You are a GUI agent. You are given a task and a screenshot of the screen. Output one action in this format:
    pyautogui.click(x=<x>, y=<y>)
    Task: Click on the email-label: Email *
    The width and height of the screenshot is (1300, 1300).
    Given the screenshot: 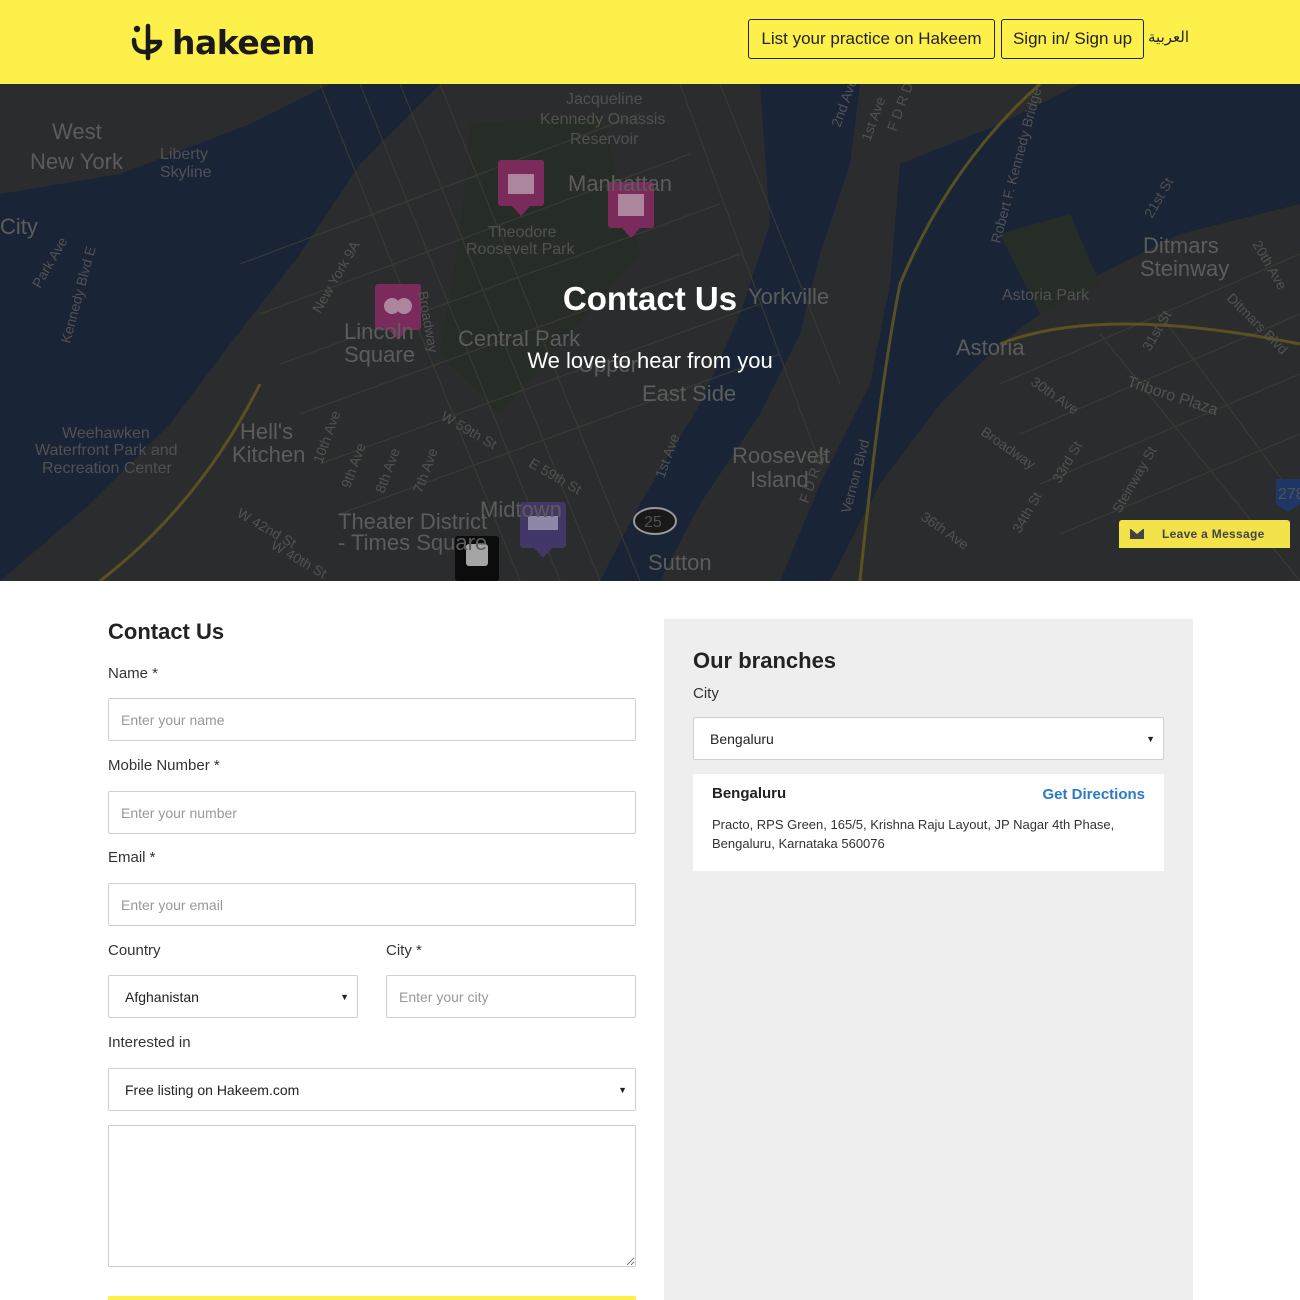 What is the action you would take?
    pyautogui.click(x=132, y=857)
    